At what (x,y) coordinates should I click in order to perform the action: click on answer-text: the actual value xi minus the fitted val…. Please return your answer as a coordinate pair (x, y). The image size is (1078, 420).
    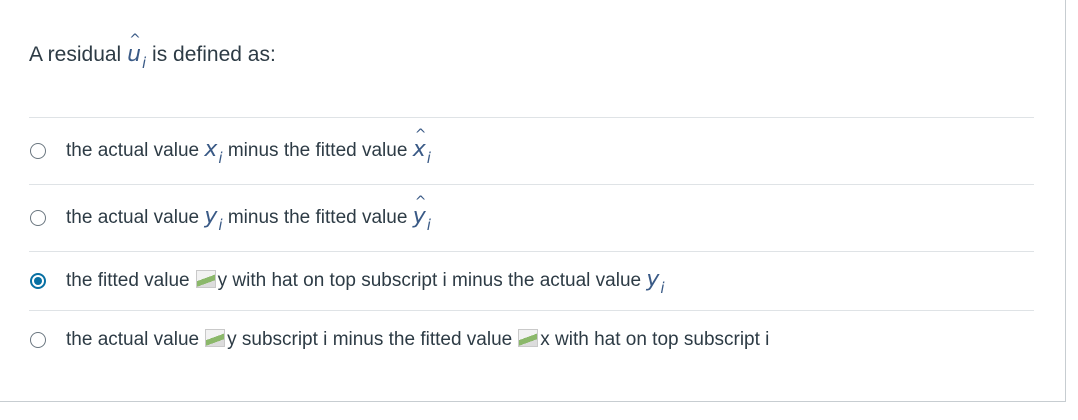
    Looking at the image, I should click on (248, 147).